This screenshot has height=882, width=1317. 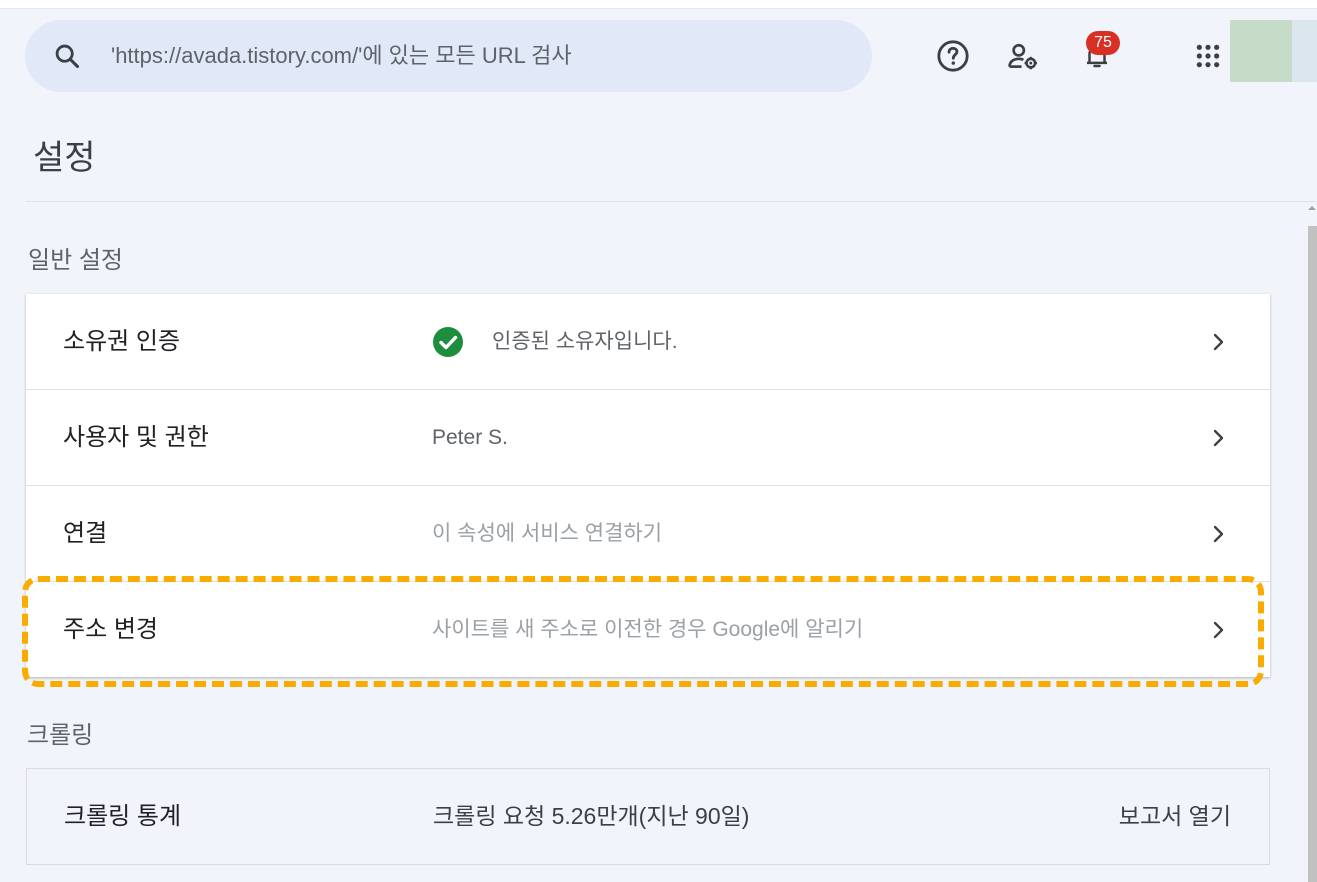 I want to click on crawl-stats-value: 크롤링 요청 5.26만개(지난 90일), so click(x=591, y=816).